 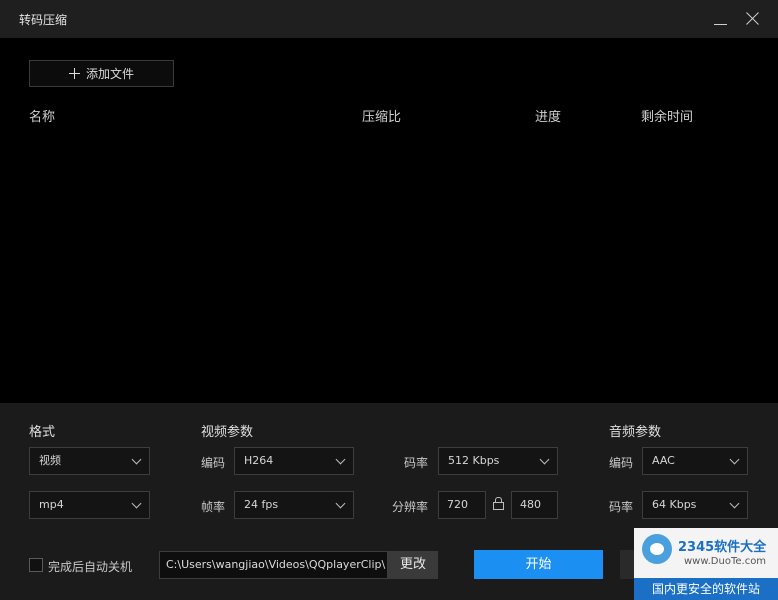 What do you see at coordinates (663, 460) in the screenshot?
I see `audio-codec-value: AAC` at bounding box center [663, 460].